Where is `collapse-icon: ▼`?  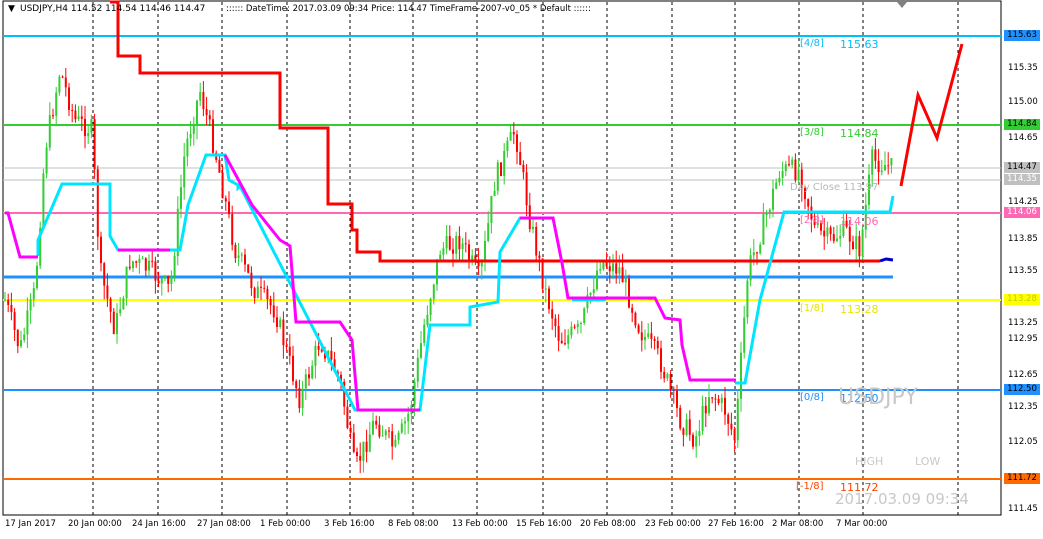
collapse-icon: ▼ is located at coordinates (11, 9).